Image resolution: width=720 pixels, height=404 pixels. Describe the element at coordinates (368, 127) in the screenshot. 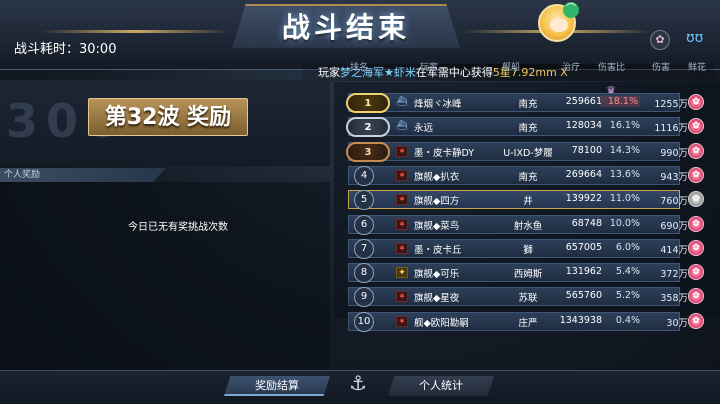

I see `rank-badge: 2` at that location.